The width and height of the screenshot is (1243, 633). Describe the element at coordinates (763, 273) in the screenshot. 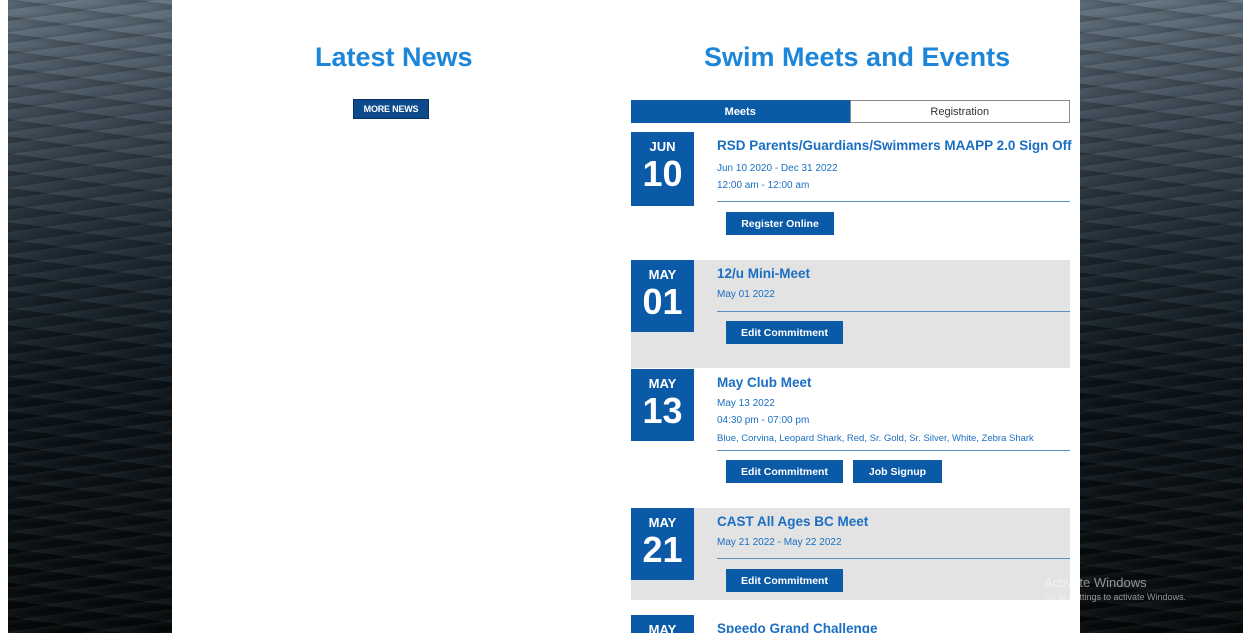

I see `event-title-link: 12/u Mini-Meet` at that location.